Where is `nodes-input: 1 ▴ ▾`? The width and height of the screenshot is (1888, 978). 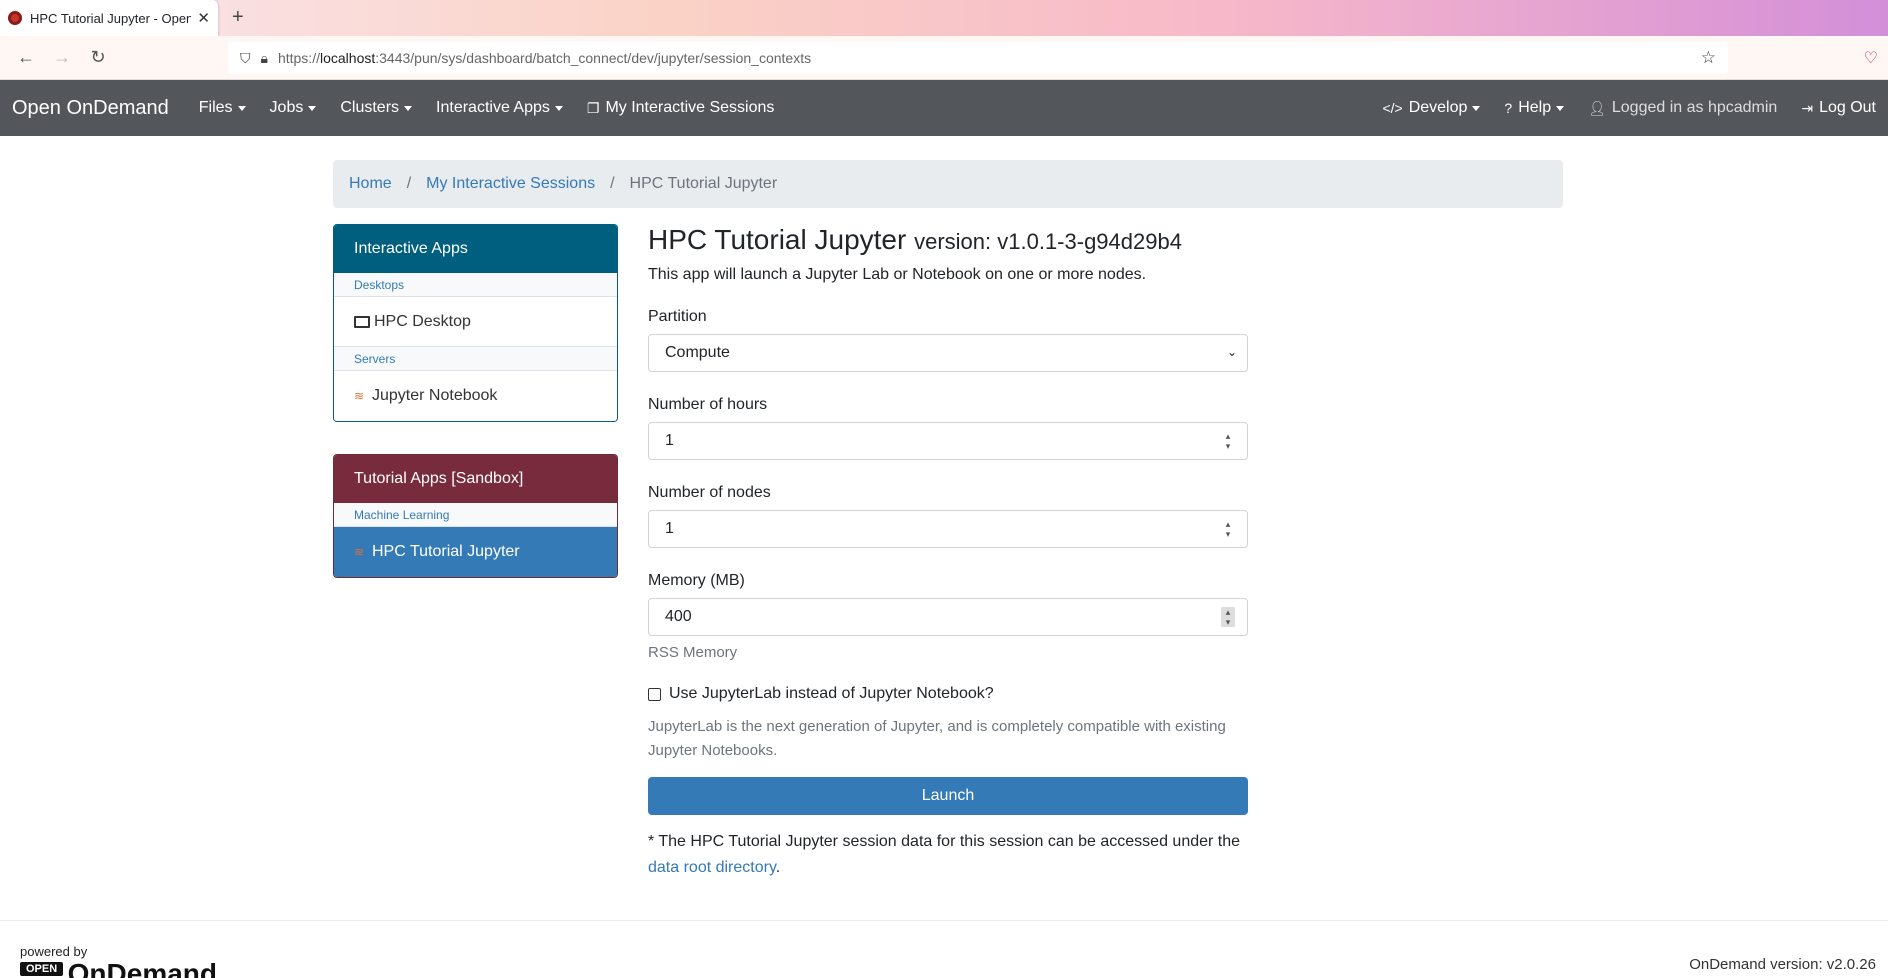
nodes-input: 1 ▴ ▾ is located at coordinates (948, 529).